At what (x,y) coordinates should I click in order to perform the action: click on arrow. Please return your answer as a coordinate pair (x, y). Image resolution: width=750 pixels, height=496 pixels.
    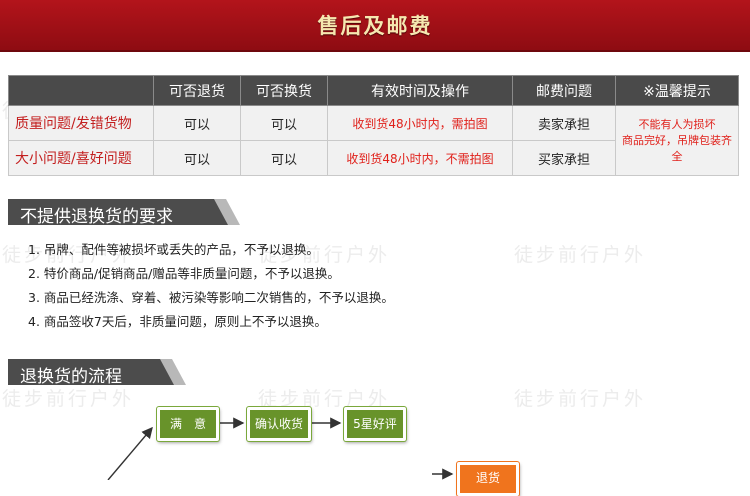
    Looking at the image, I should click on (130, 453).